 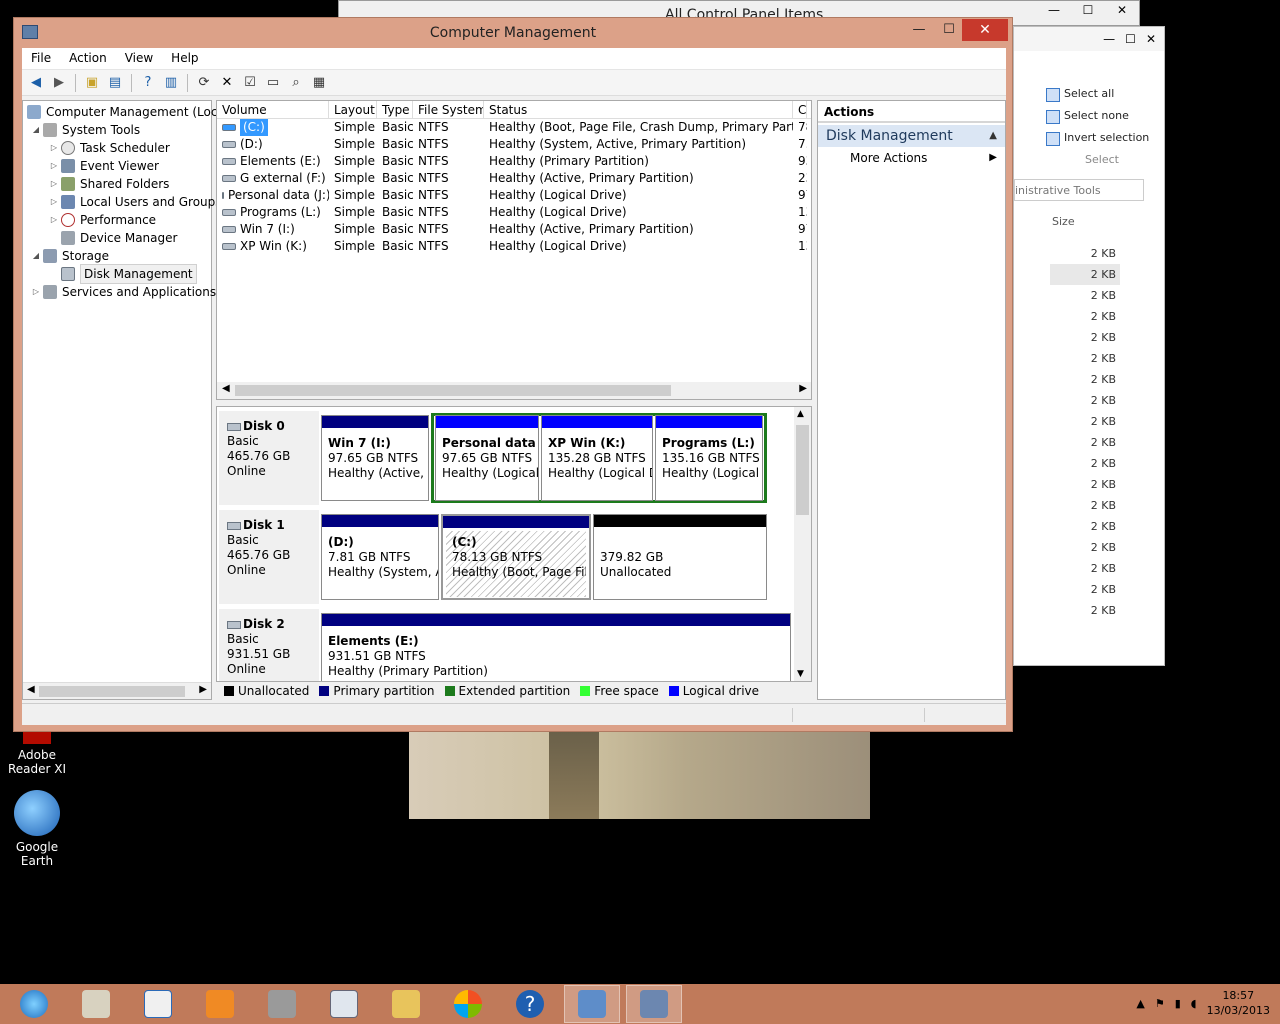 I want to click on taskbar-tools, so click(x=406, y=1004).